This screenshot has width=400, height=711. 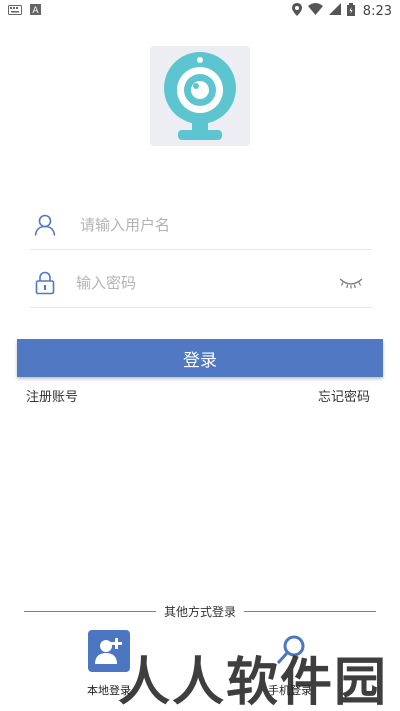 What do you see at coordinates (90, 611) in the screenshot?
I see `divider-line-left` at bounding box center [90, 611].